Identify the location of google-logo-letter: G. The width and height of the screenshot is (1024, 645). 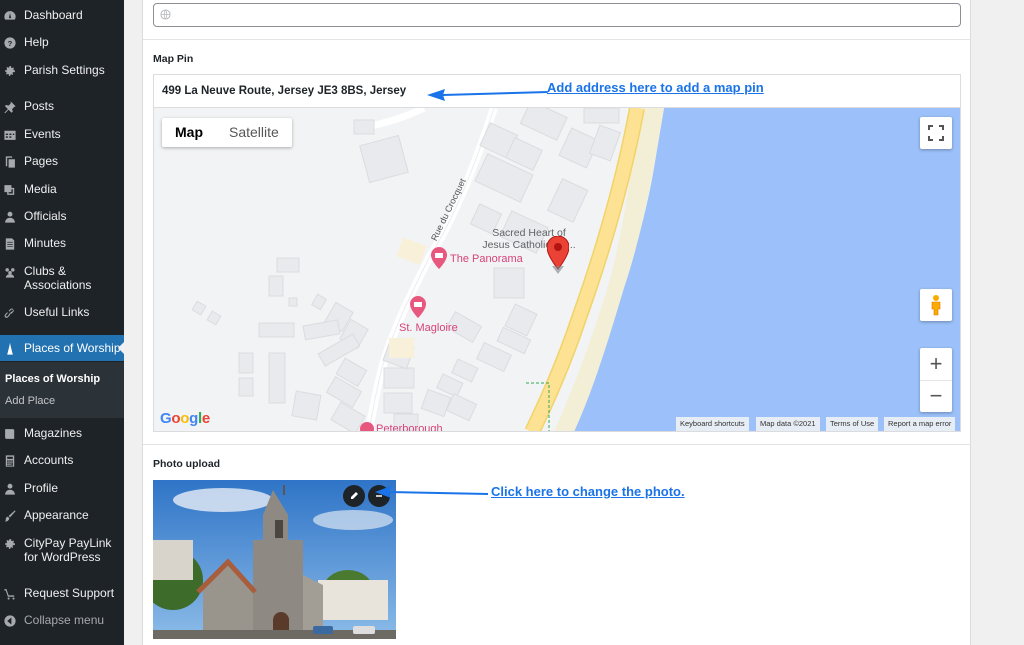
(166, 418).